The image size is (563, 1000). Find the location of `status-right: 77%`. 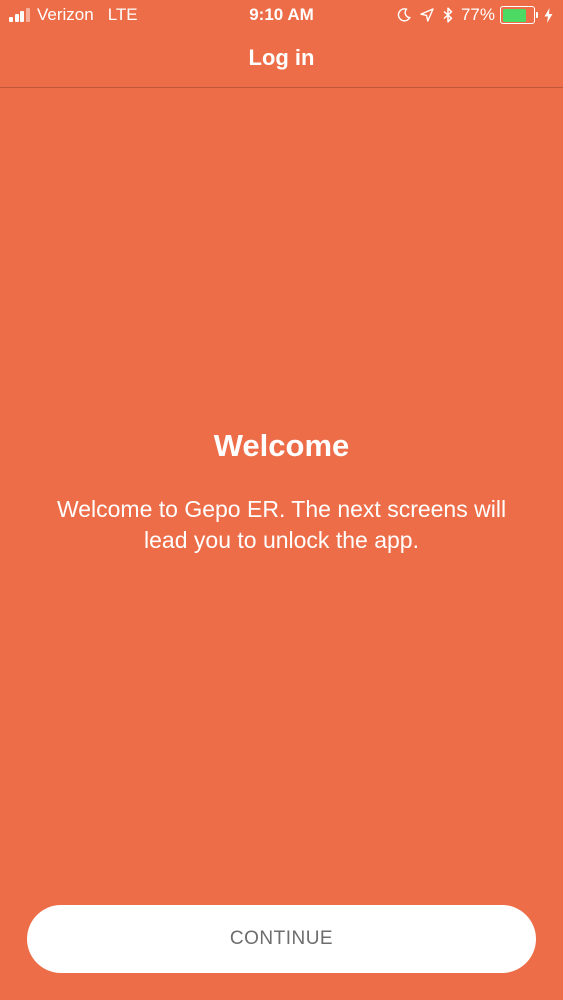

status-right: 77% is located at coordinates (470, 15).